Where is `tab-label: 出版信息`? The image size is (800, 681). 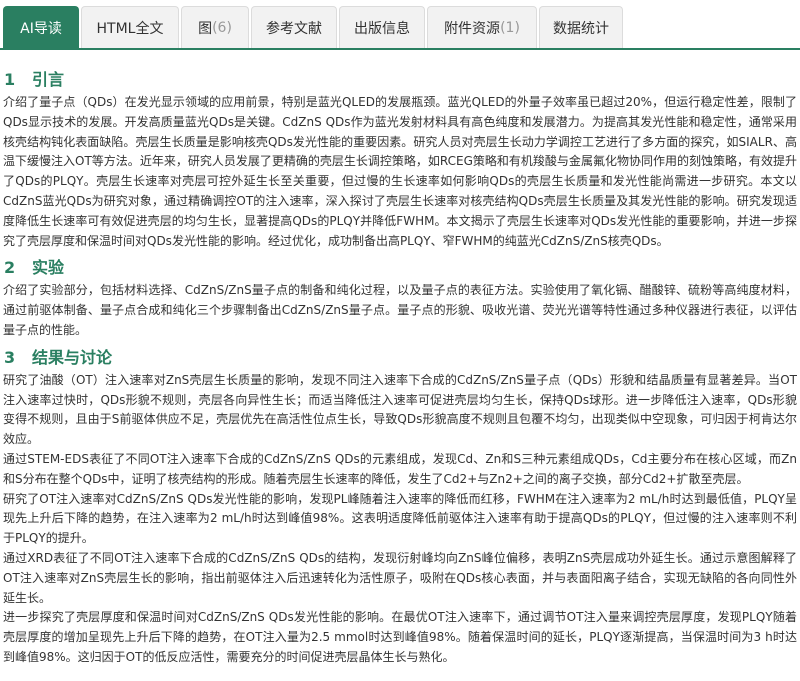 tab-label: 出版信息 is located at coordinates (382, 28).